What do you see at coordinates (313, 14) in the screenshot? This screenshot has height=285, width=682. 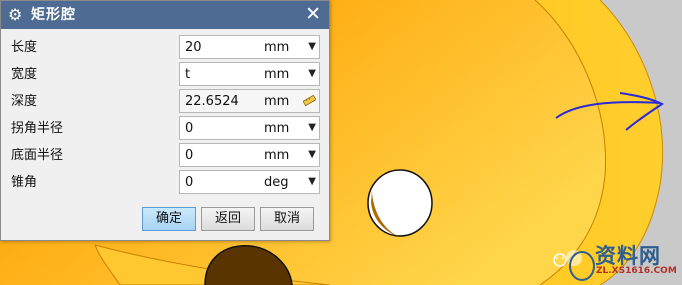 I see `close-icon: ✕` at bounding box center [313, 14].